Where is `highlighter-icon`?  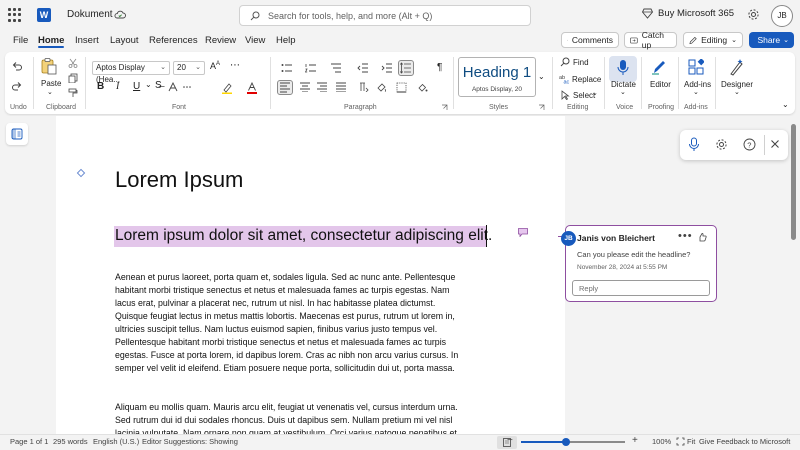
highlighter-icon is located at coordinates (227, 88).